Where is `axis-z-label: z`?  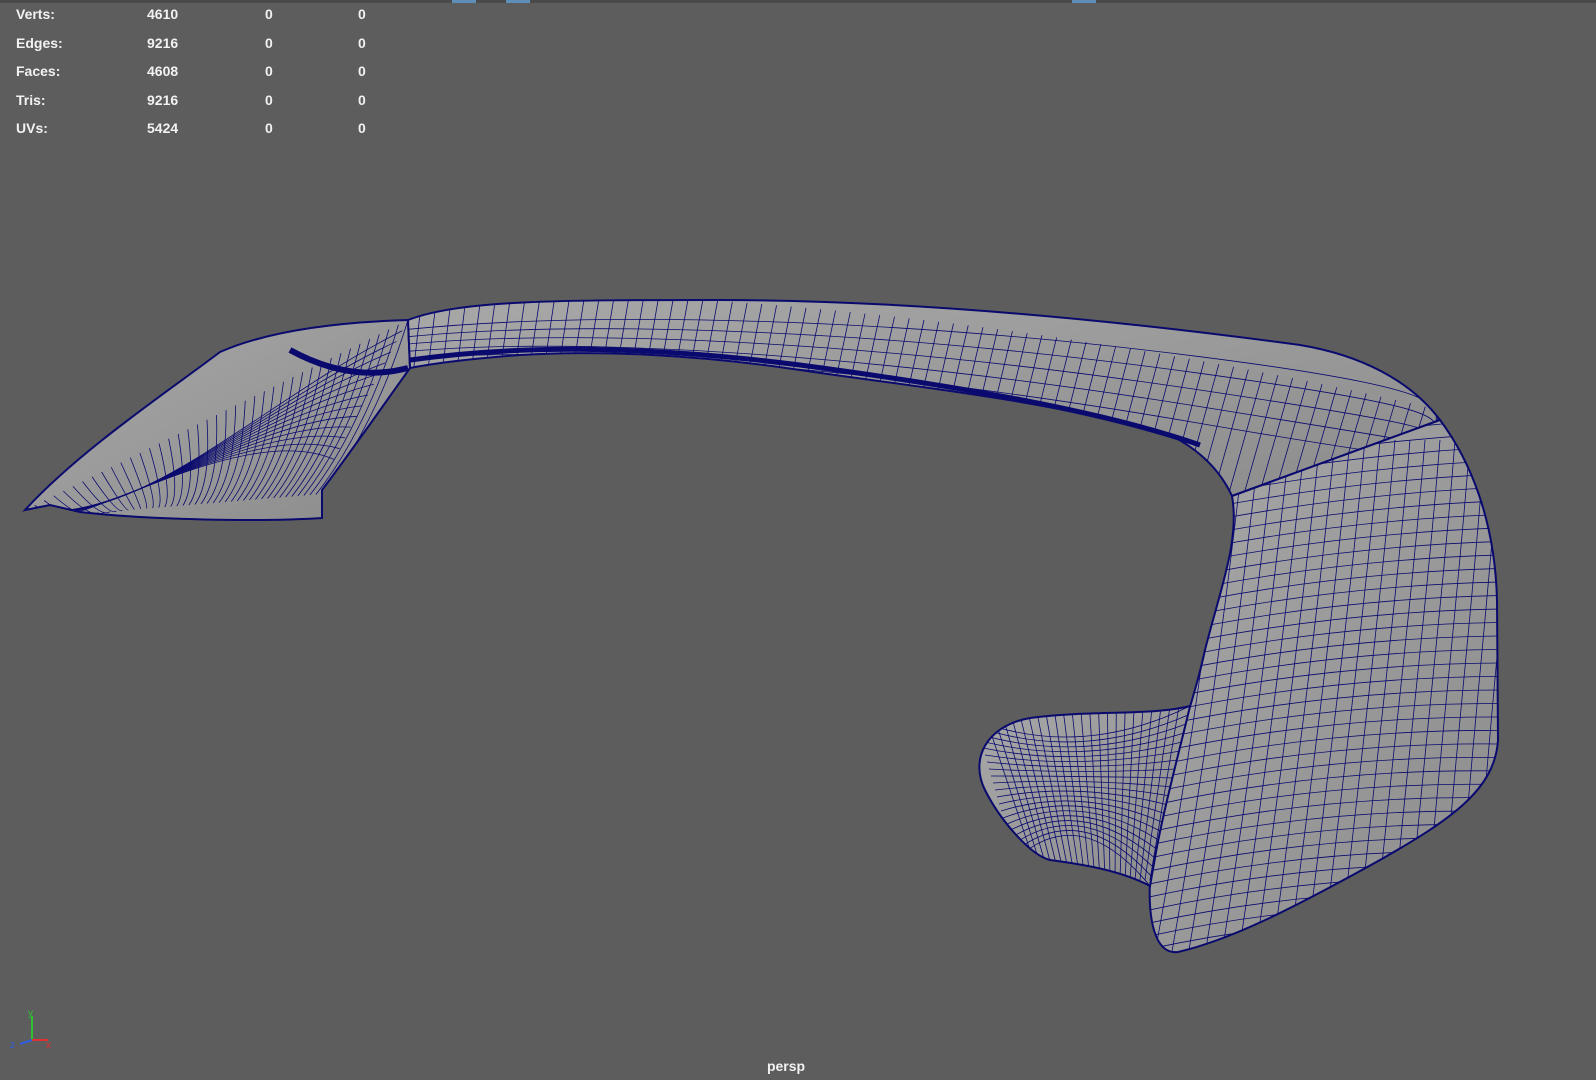 axis-z-label: z is located at coordinates (12, 1045).